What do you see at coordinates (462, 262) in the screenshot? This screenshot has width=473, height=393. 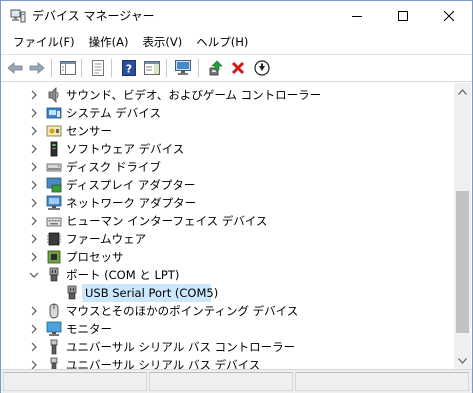 I see `scrollbar-thumb` at bounding box center [462, 262].